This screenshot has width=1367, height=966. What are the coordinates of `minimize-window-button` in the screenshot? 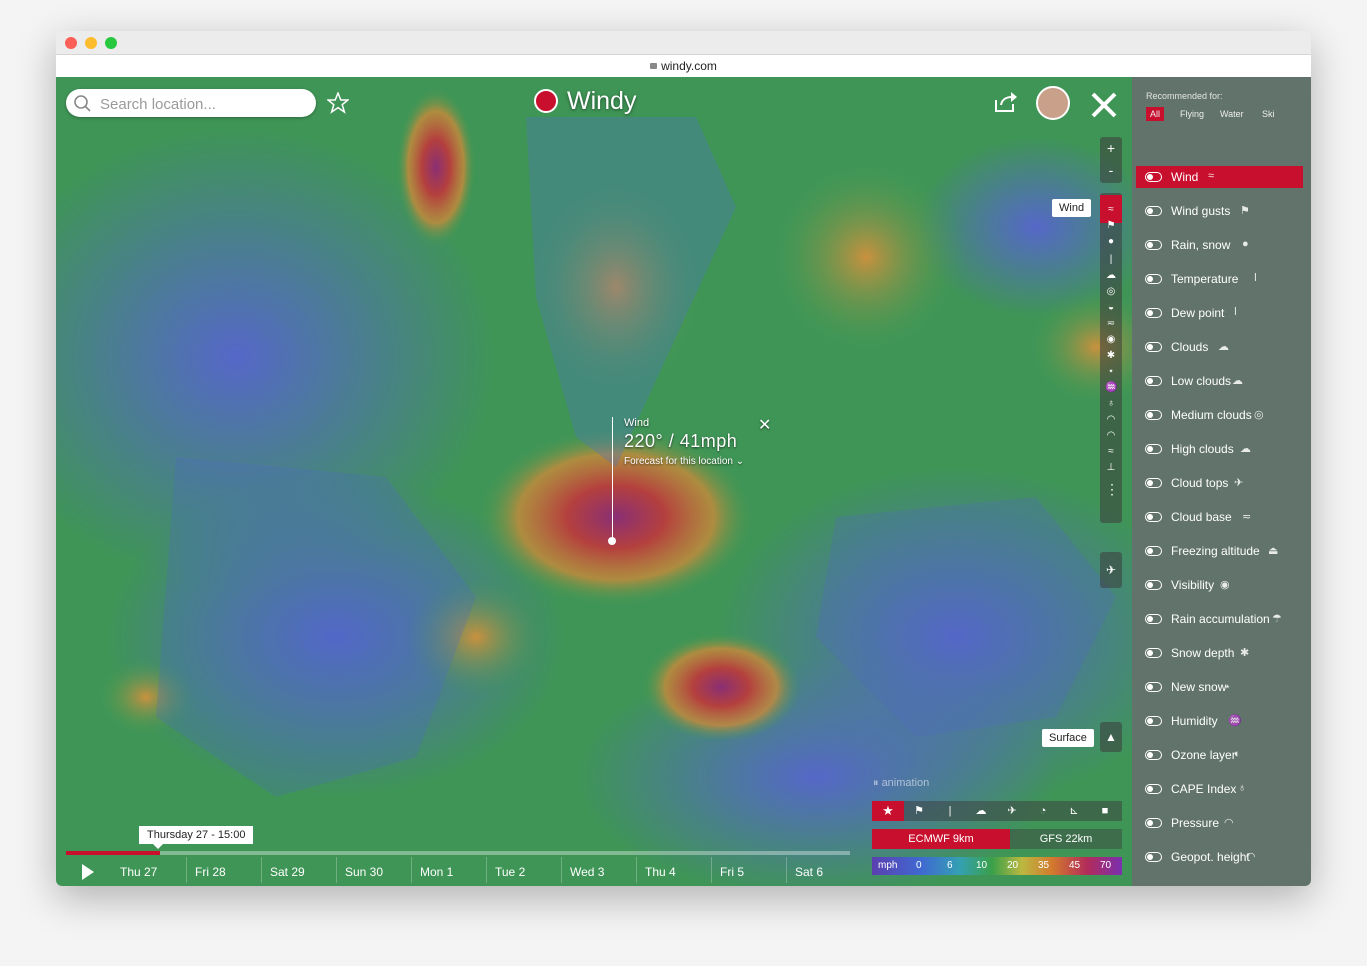 It's located at (91, 43).